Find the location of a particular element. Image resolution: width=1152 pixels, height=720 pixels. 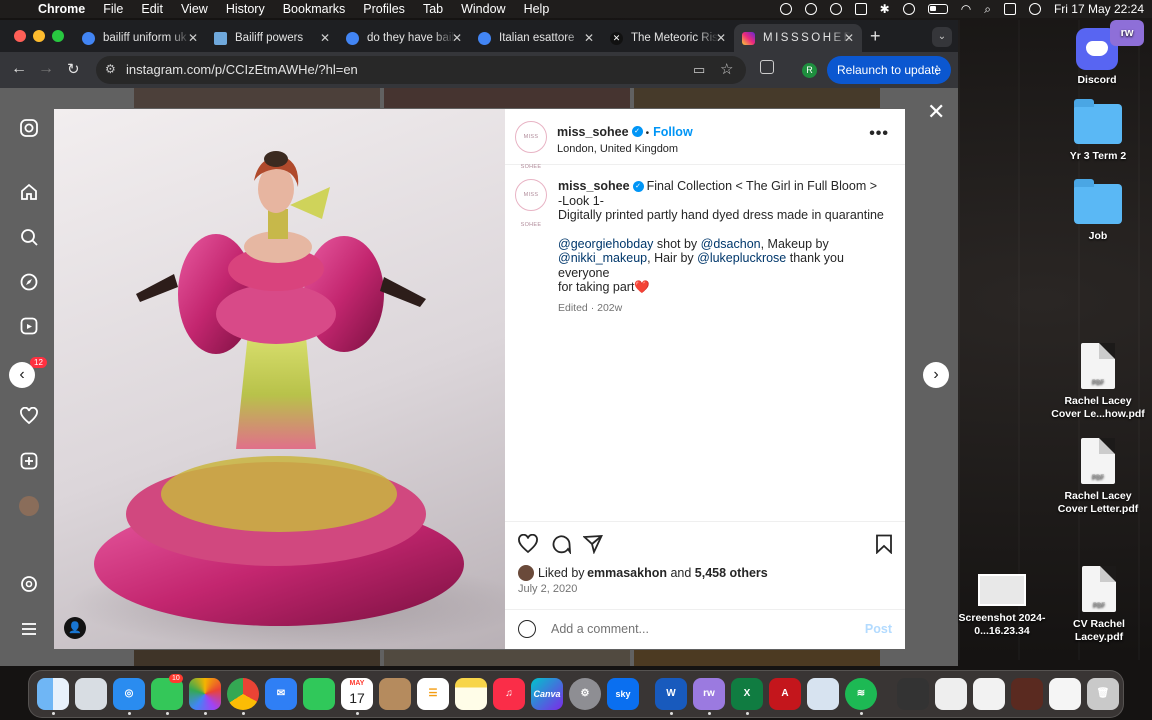

spotlight-search-icon: ⌕ is located at coordinates (987, 9).